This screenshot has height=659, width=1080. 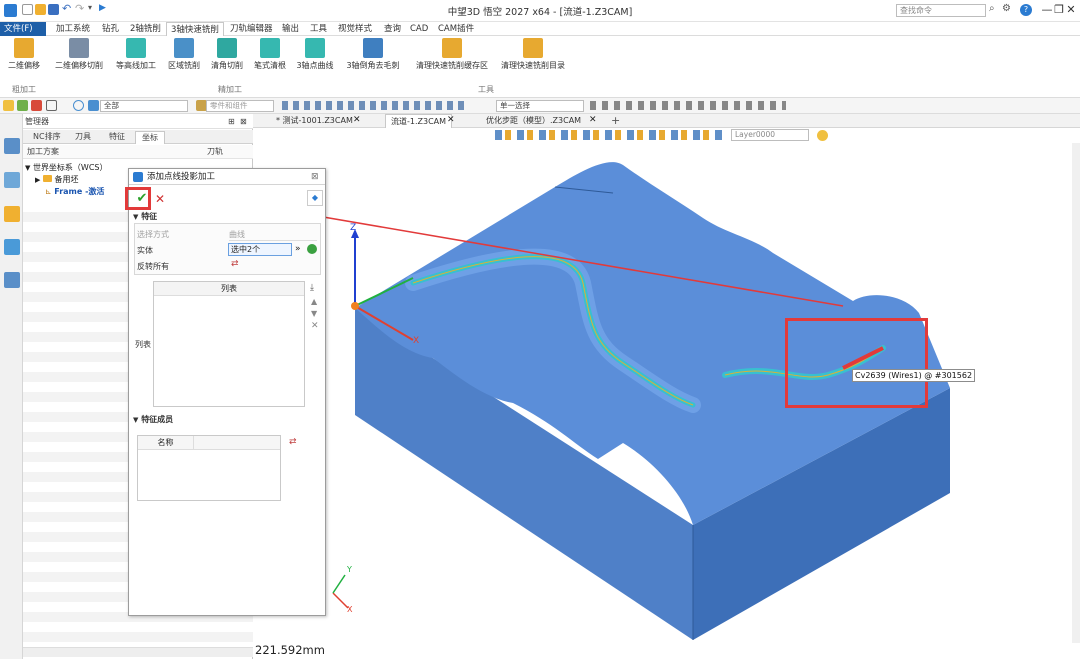 What do you see at coordinates (227, 65) in the screenshot?
I see `ribbon-label: 清角切削` at bounding box center [227, 65].